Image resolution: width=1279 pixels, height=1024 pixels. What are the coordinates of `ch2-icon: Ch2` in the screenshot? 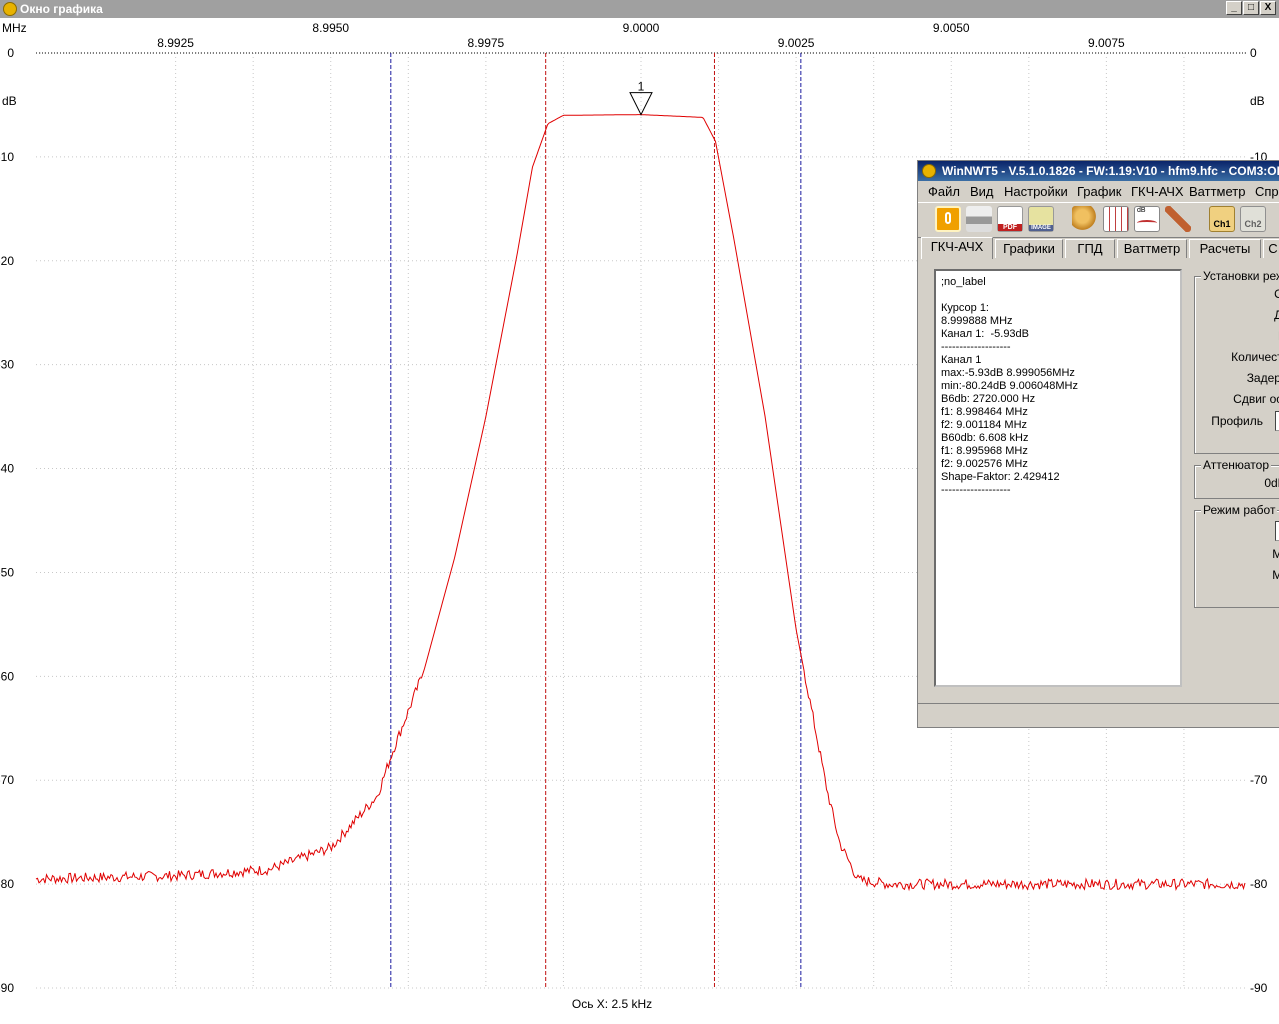 It's located at (1253, 219).